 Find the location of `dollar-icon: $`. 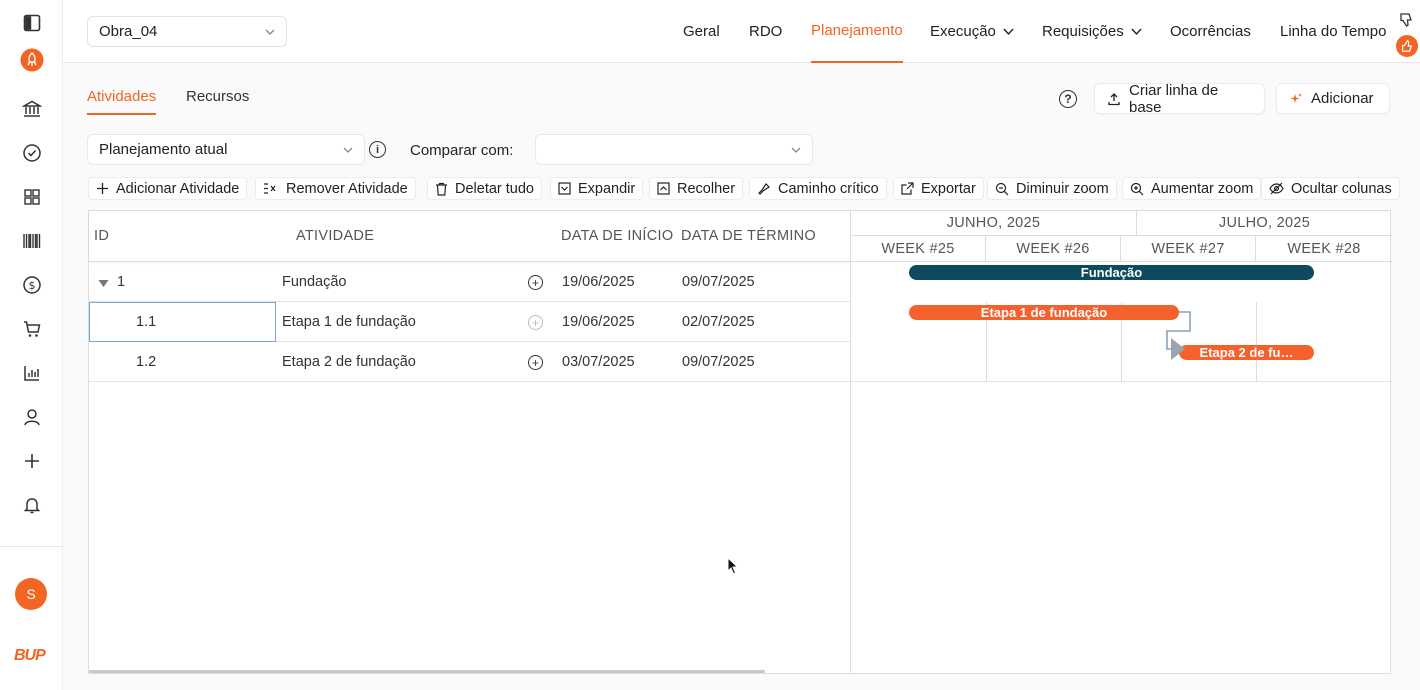

dollar-icon: $ is located at coordinates (32, 285).